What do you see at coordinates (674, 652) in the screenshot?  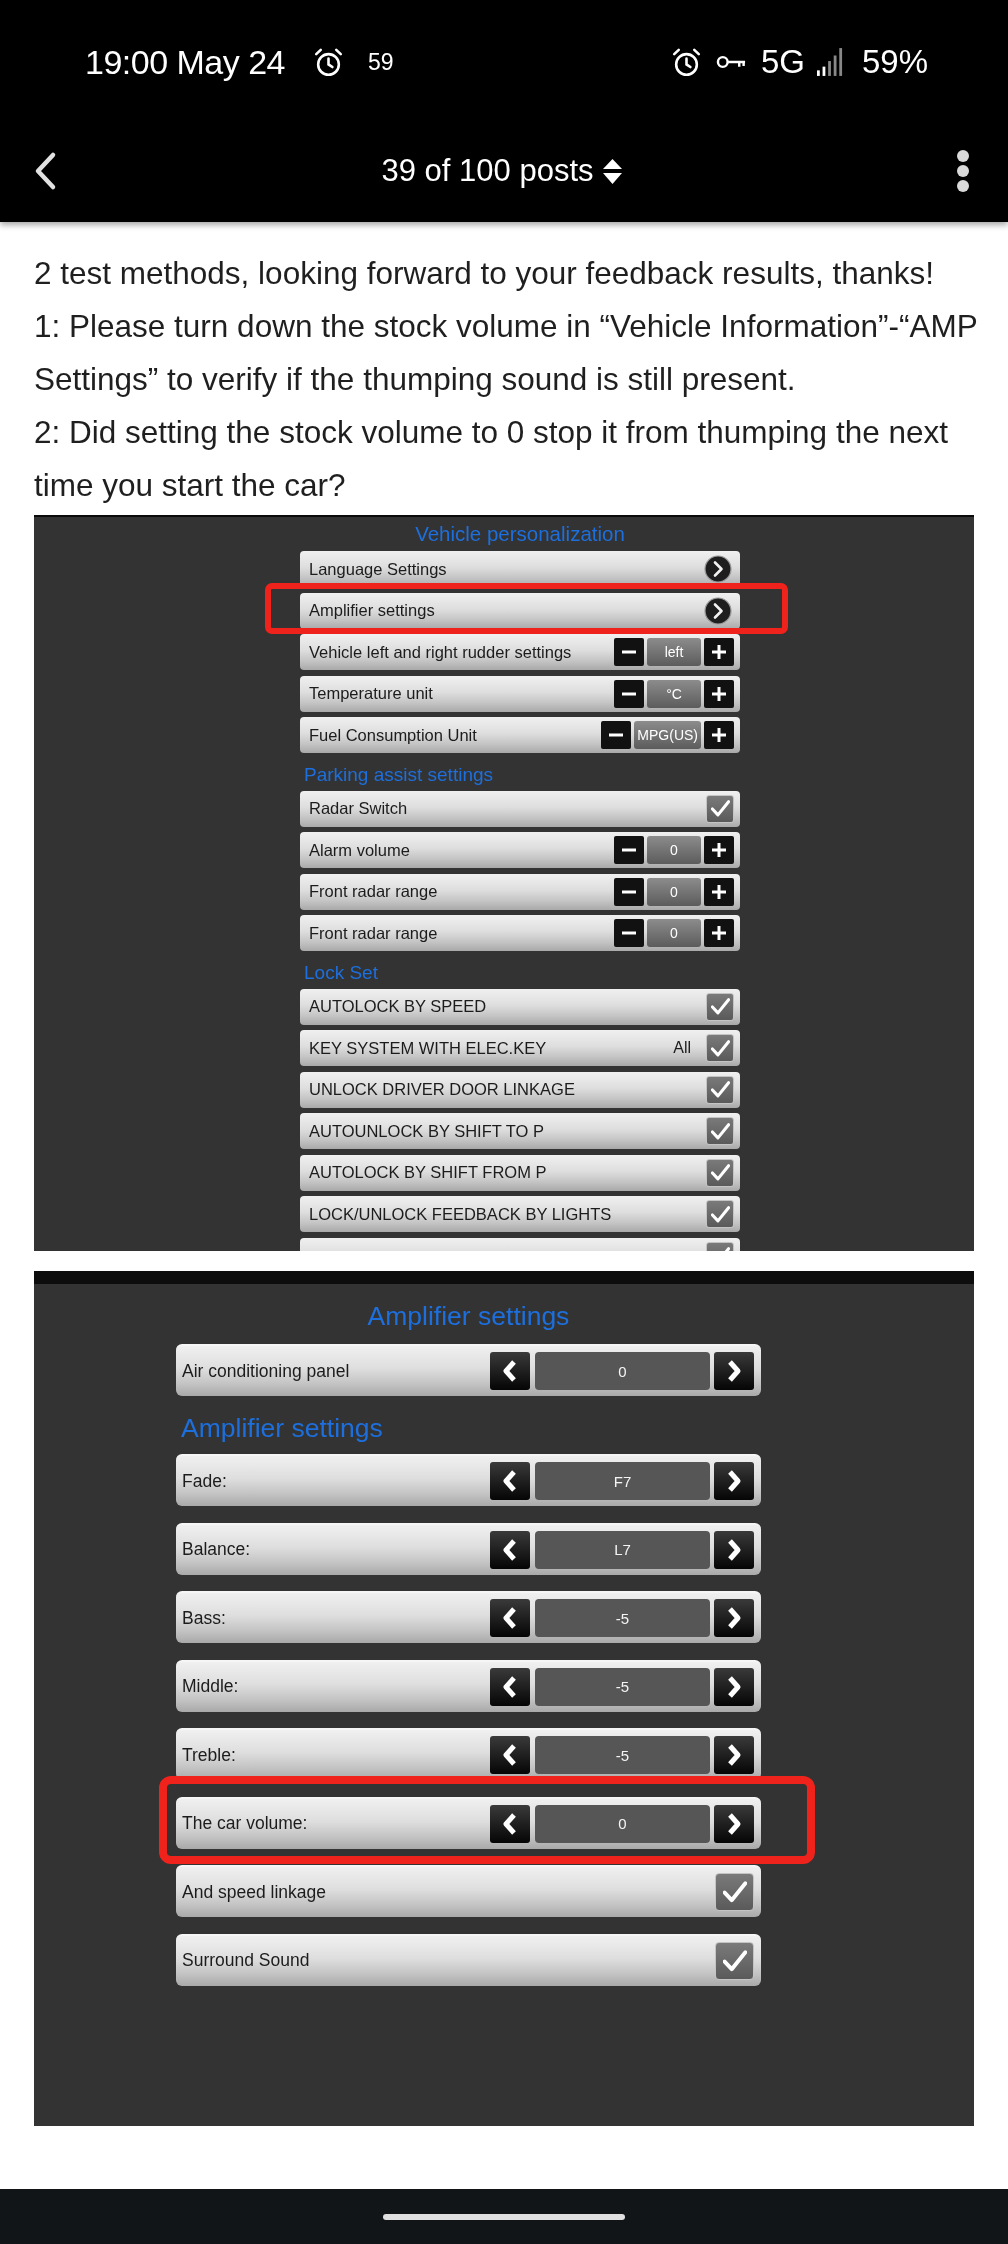 I see `value-display: left` at bounding box center [674, 652].